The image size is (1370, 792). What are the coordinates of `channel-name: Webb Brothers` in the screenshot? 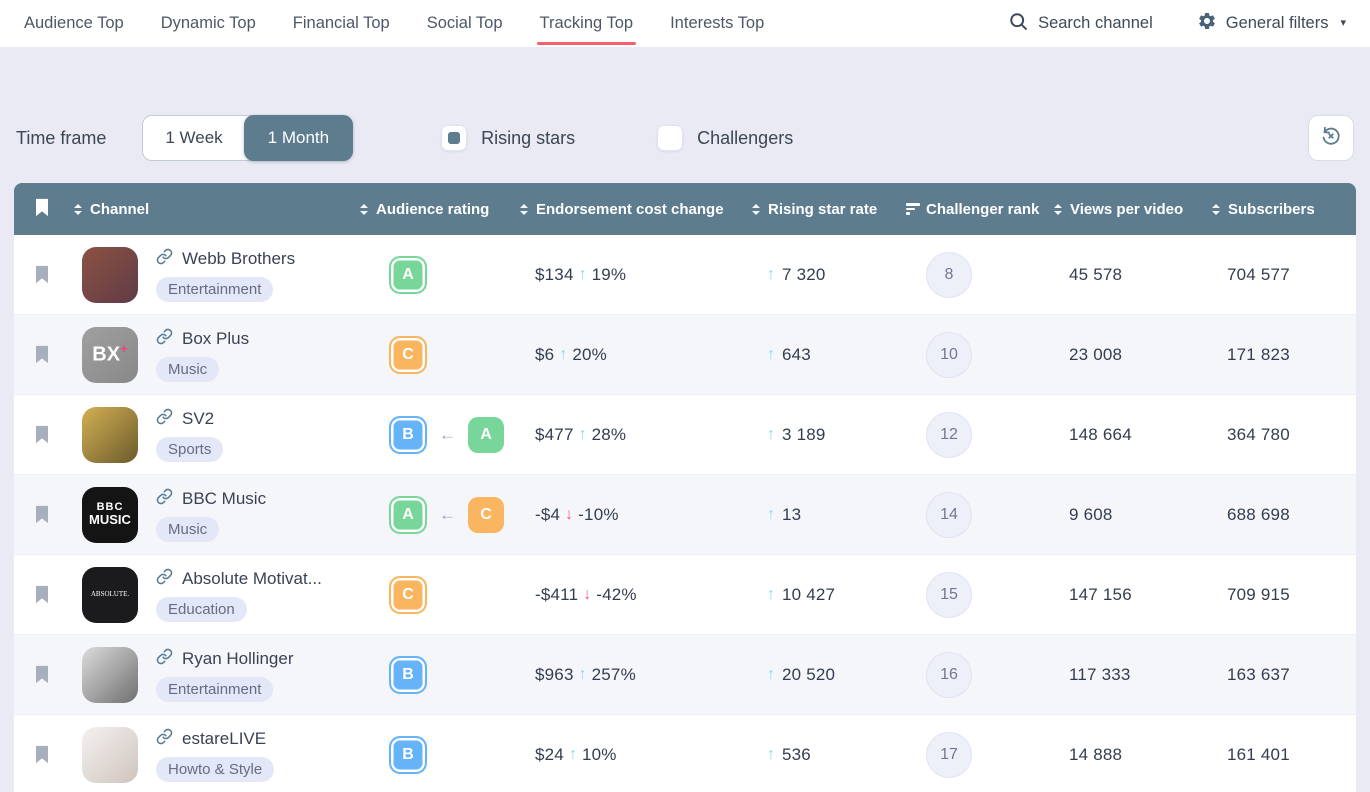 It's located at (238, 259).